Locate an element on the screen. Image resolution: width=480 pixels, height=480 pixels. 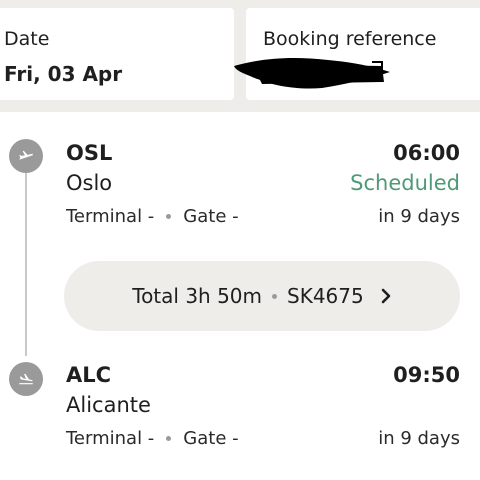
departure-terminal: Terminal - is located at coordinates (110, 216).